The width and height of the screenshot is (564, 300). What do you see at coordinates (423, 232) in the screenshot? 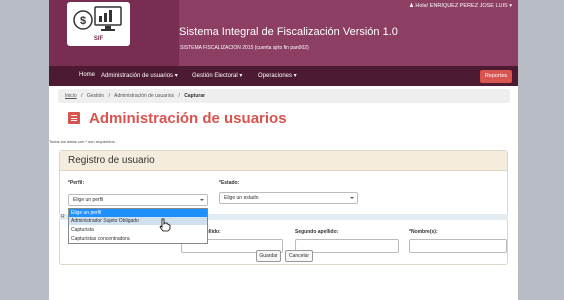
I see `nombres-label: *Nombre(s):` at bounding box center [423, 232].